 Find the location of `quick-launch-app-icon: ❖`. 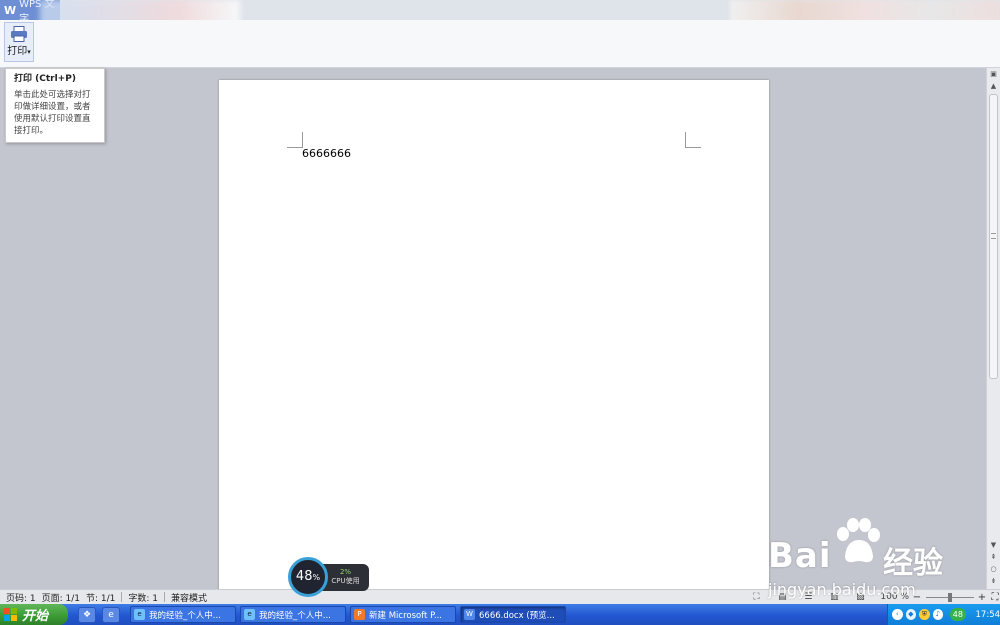

quick-launch-app-icon: ❖ is located at coordinates (87, 614).